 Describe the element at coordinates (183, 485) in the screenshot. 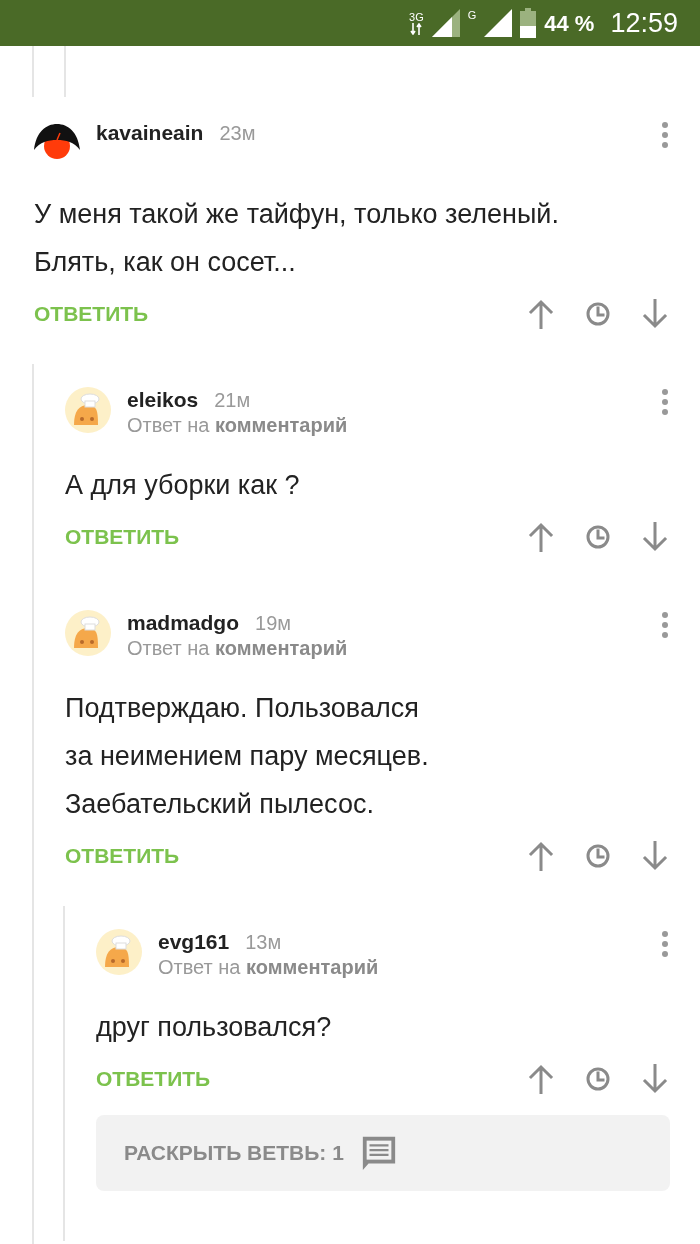

I see `comment-text: А для уборки как ?` at that location.